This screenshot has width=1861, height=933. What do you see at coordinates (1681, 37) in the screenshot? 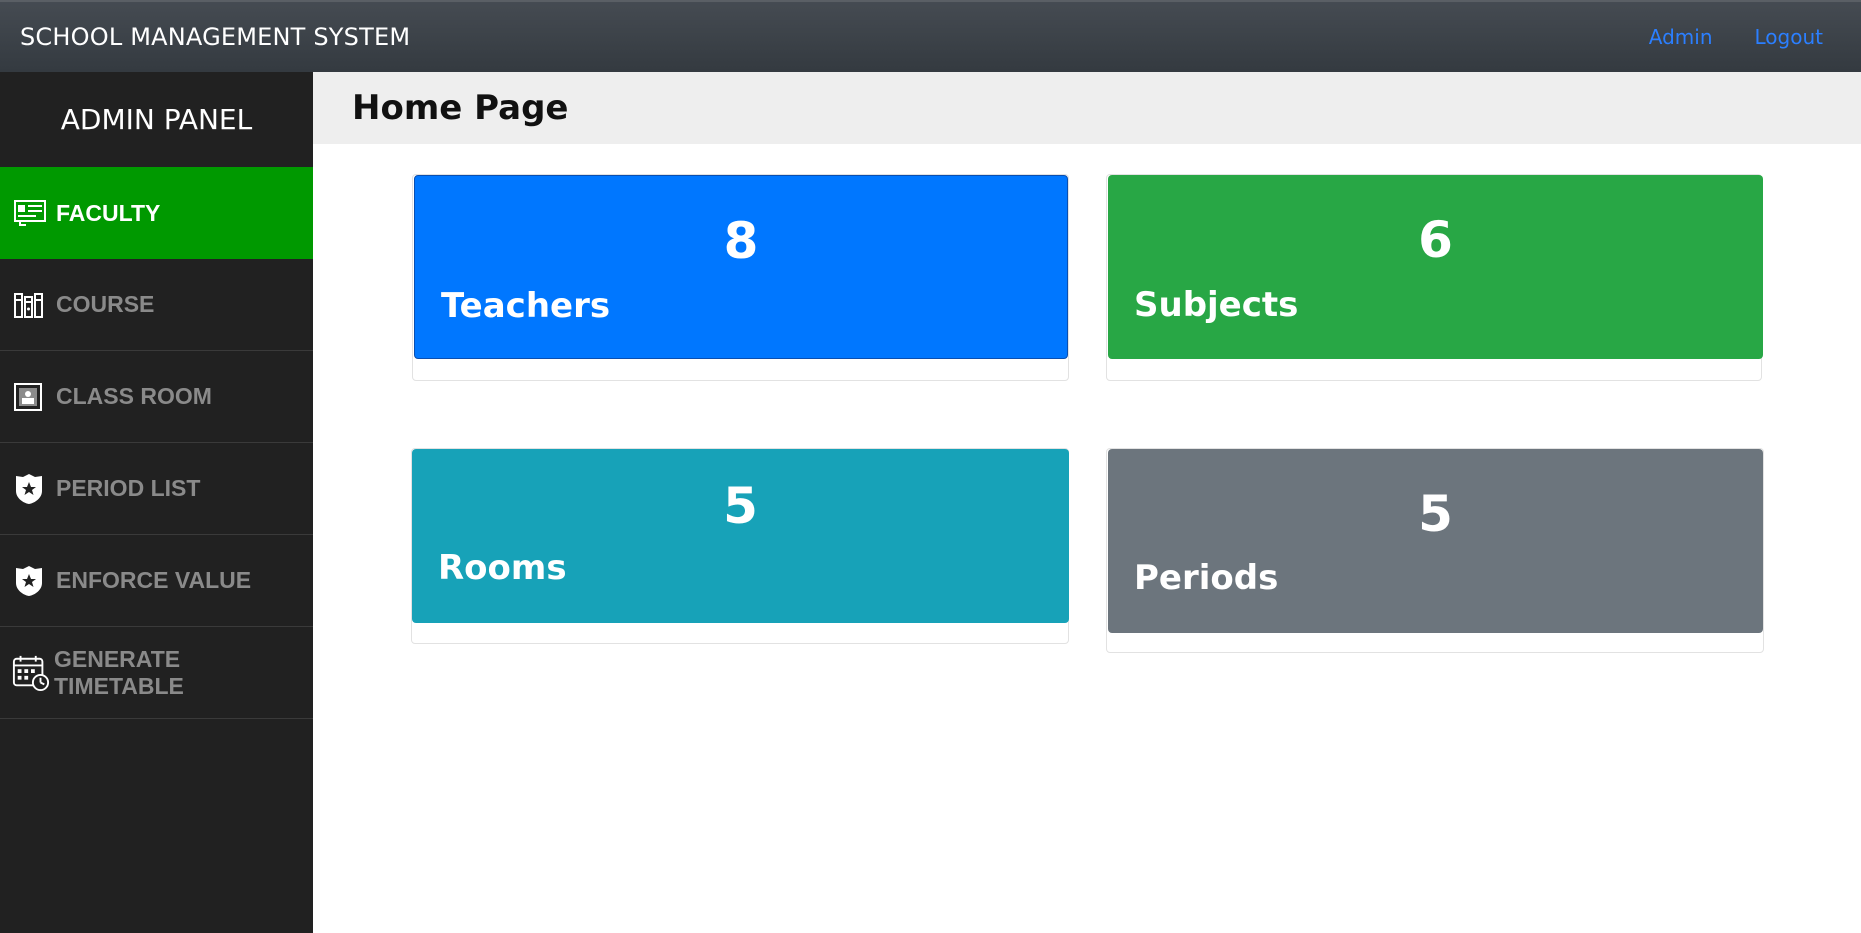
I see `admin-link: Admin` at bounding box center [1681, 37].